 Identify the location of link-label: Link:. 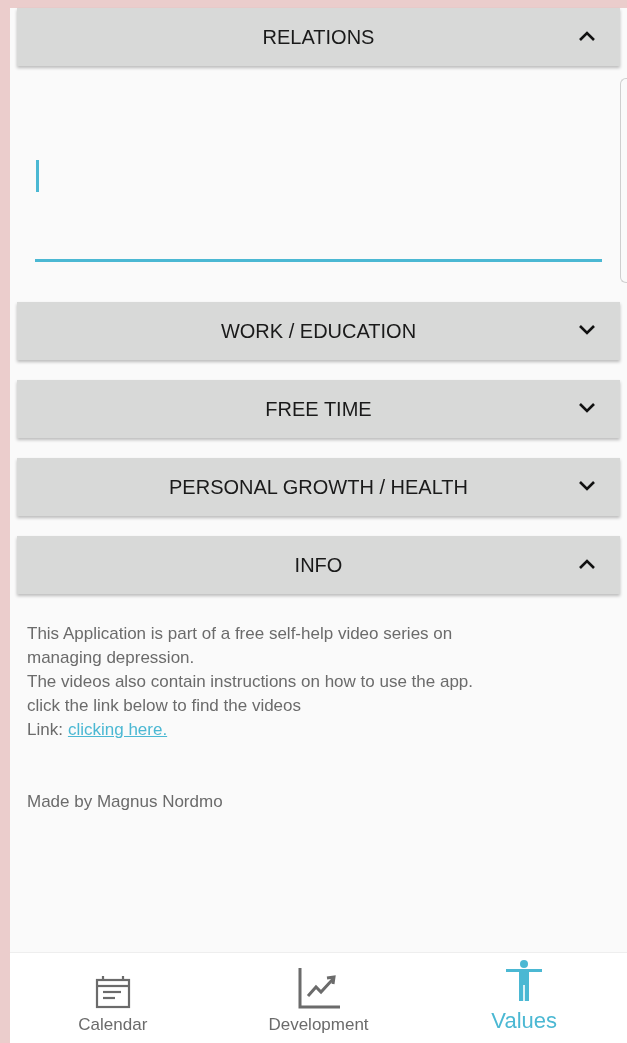
(45, 730).